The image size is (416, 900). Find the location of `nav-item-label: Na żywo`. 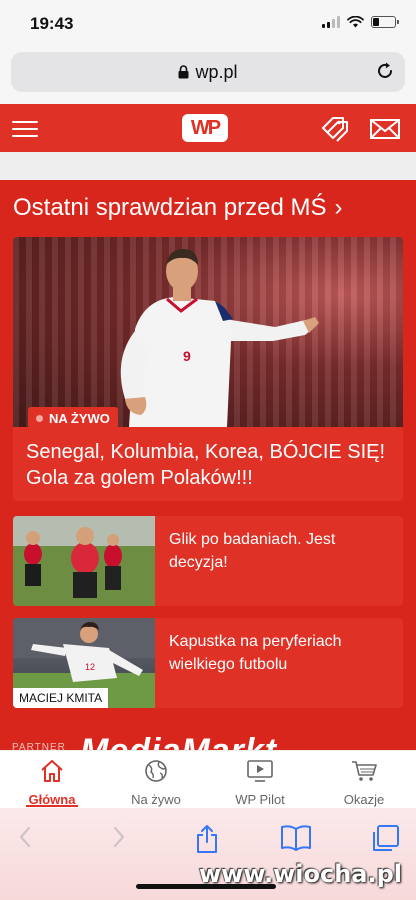

nav-item-label: Na żywo is located at coordinates (156, 799).